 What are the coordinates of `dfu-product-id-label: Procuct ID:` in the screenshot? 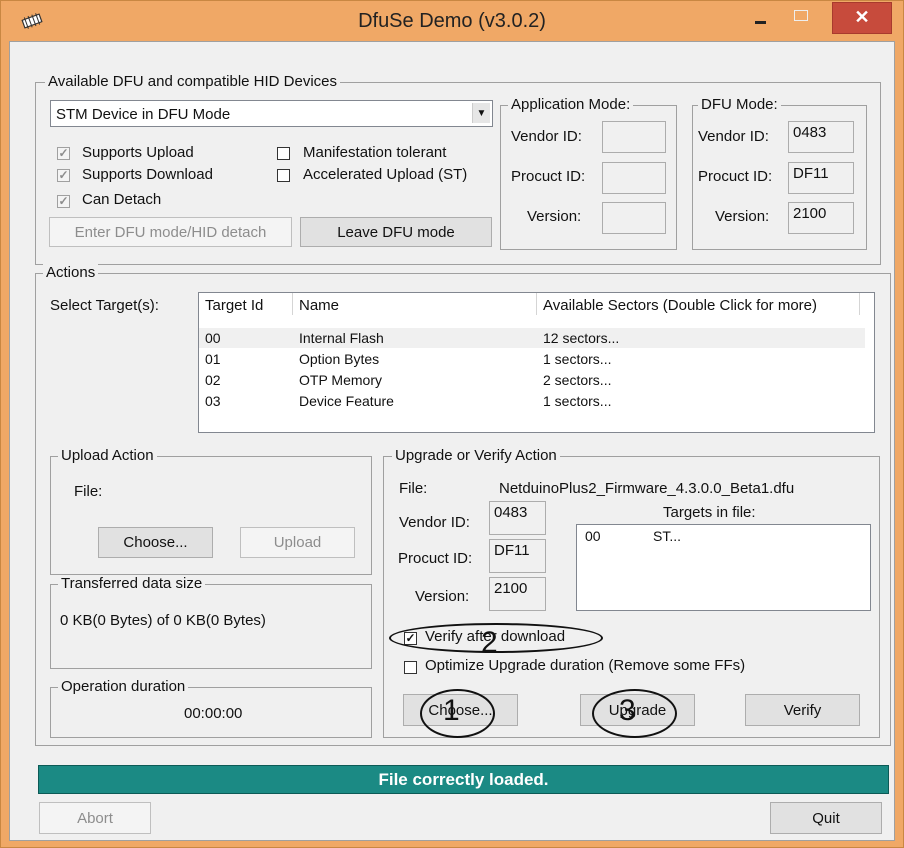 It's located at (735, 176).